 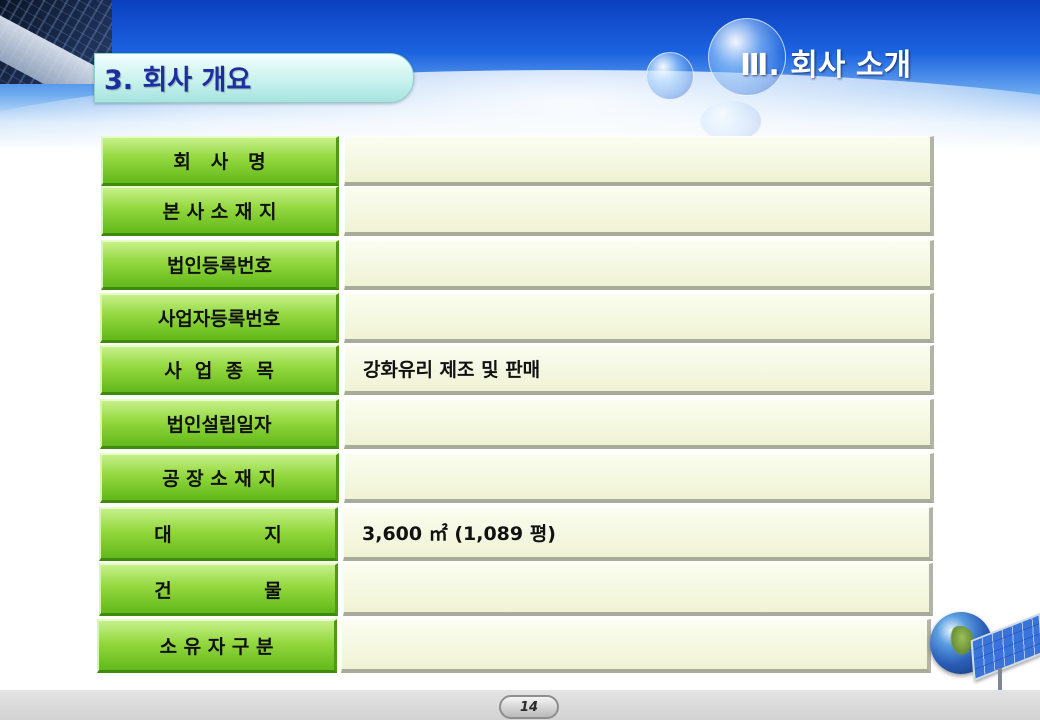 I want to click on row-label: 회 사 명, so click(x=220, y=161).